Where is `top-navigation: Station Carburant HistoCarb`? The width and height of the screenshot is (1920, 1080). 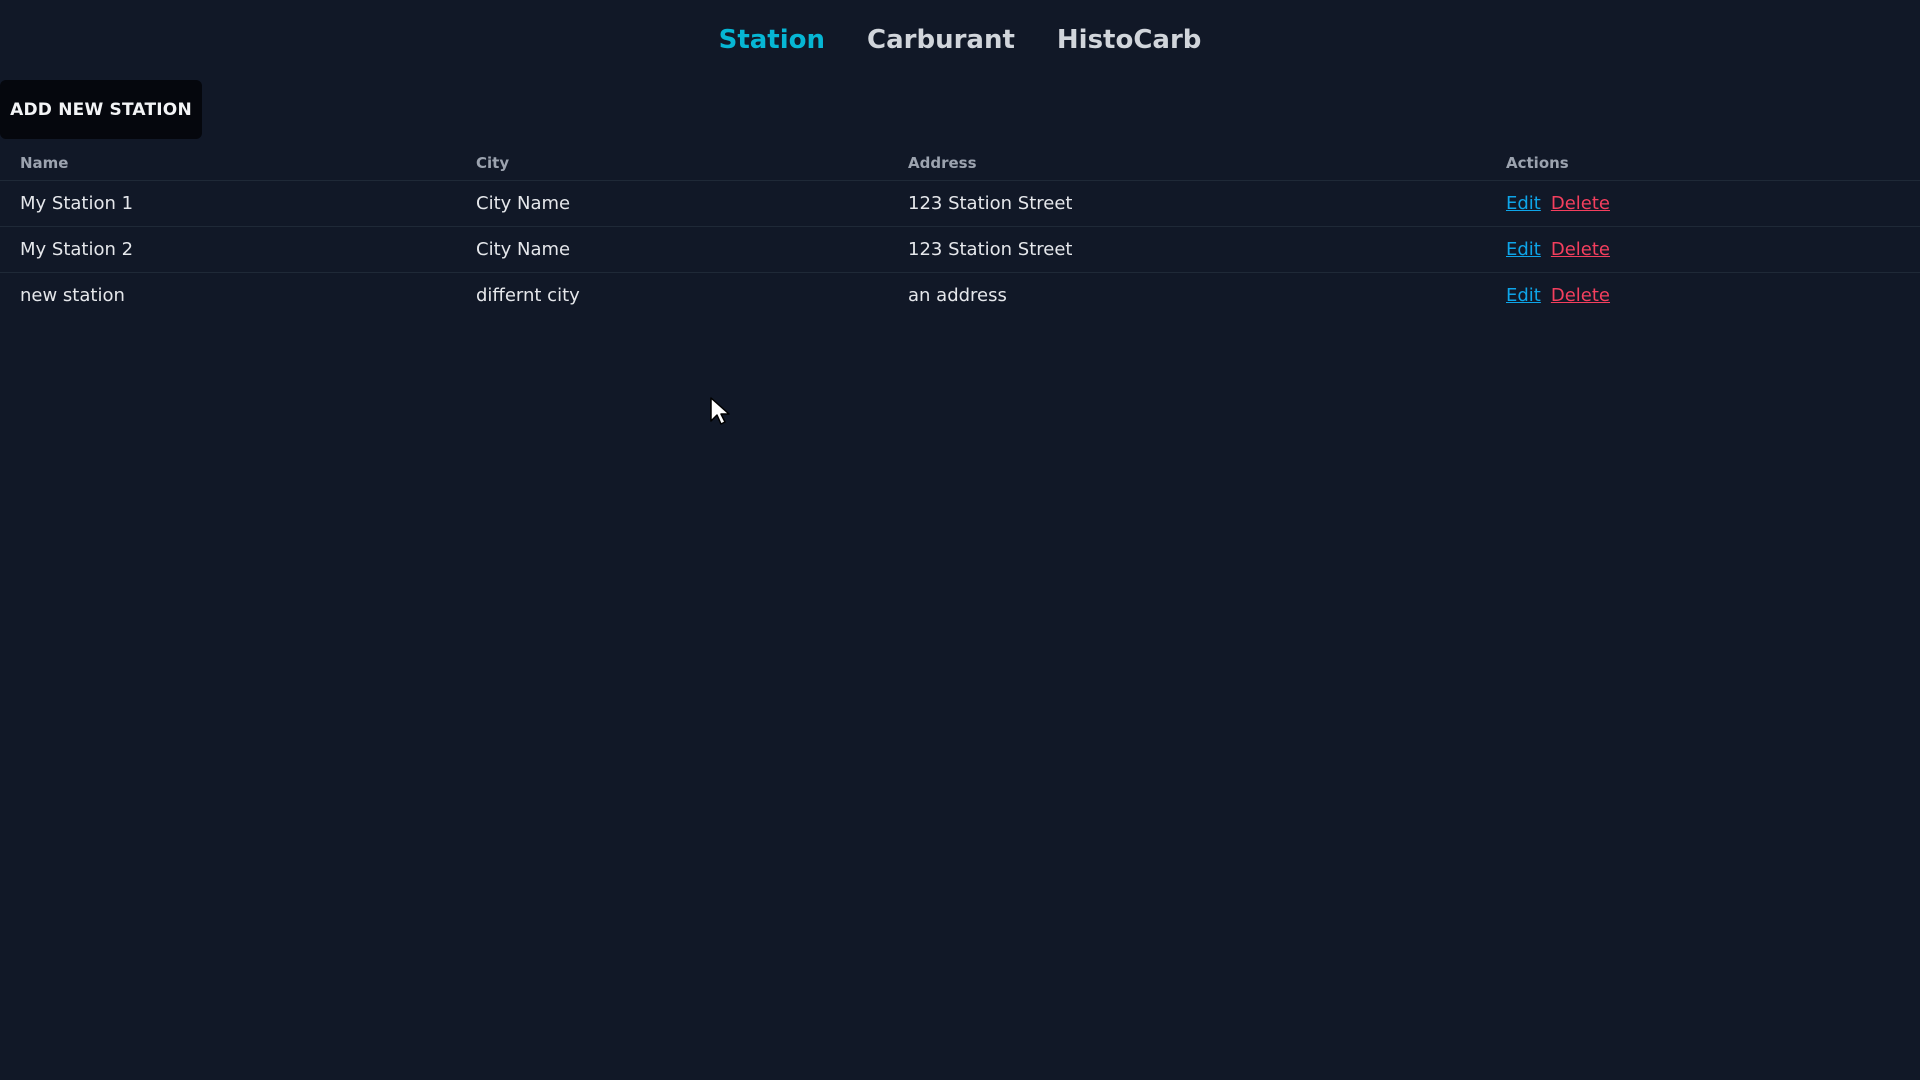 top-navigation: Station Carburant HistoCarb is located at coordinates (960, 40).